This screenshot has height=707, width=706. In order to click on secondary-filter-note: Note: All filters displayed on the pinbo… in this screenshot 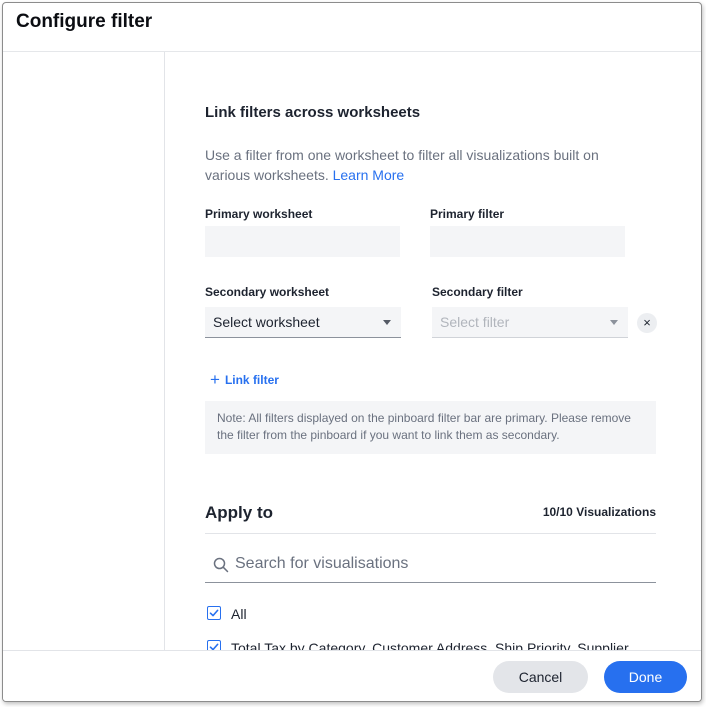, I will do `click(430, 427)`.